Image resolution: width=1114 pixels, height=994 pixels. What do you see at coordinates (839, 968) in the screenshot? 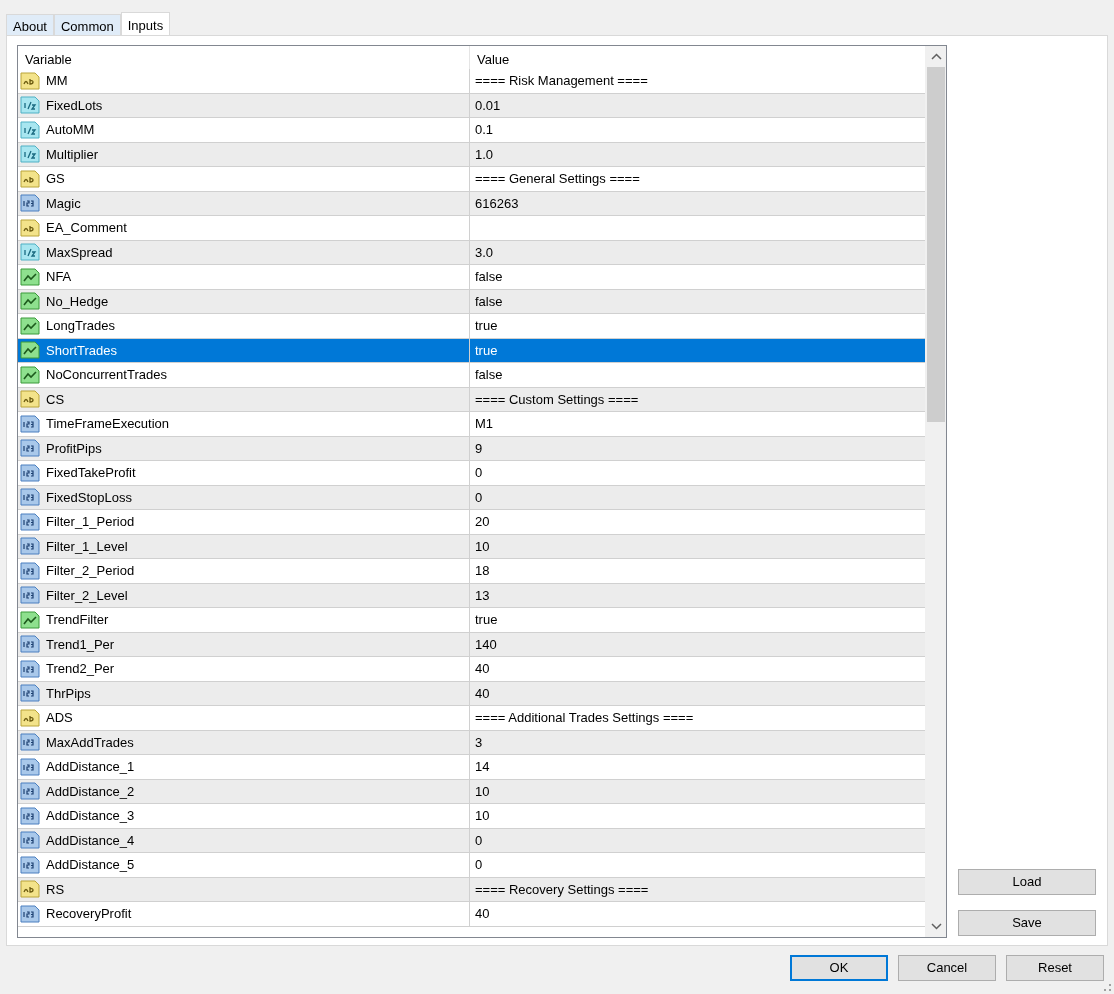
I see `dialog-button: OK` at bounding box center [839, 968].